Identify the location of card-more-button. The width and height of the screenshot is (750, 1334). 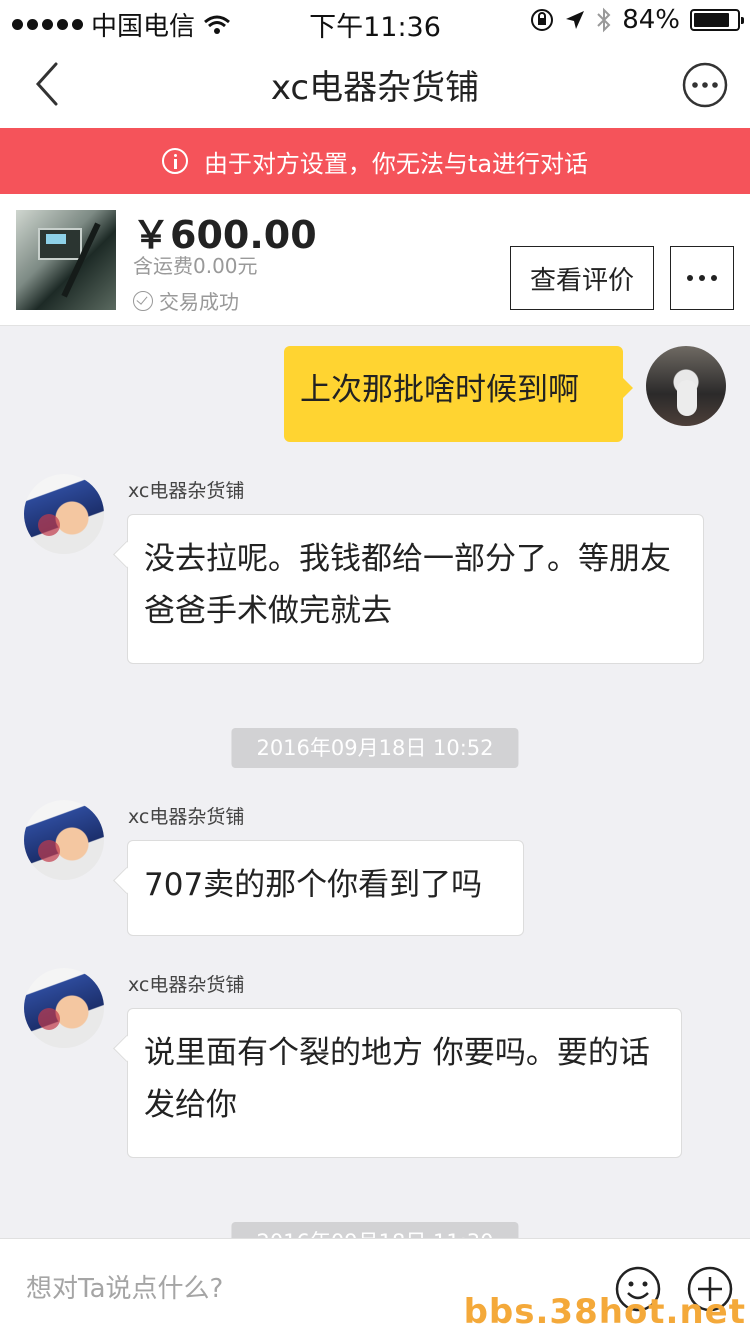
(702, 278).